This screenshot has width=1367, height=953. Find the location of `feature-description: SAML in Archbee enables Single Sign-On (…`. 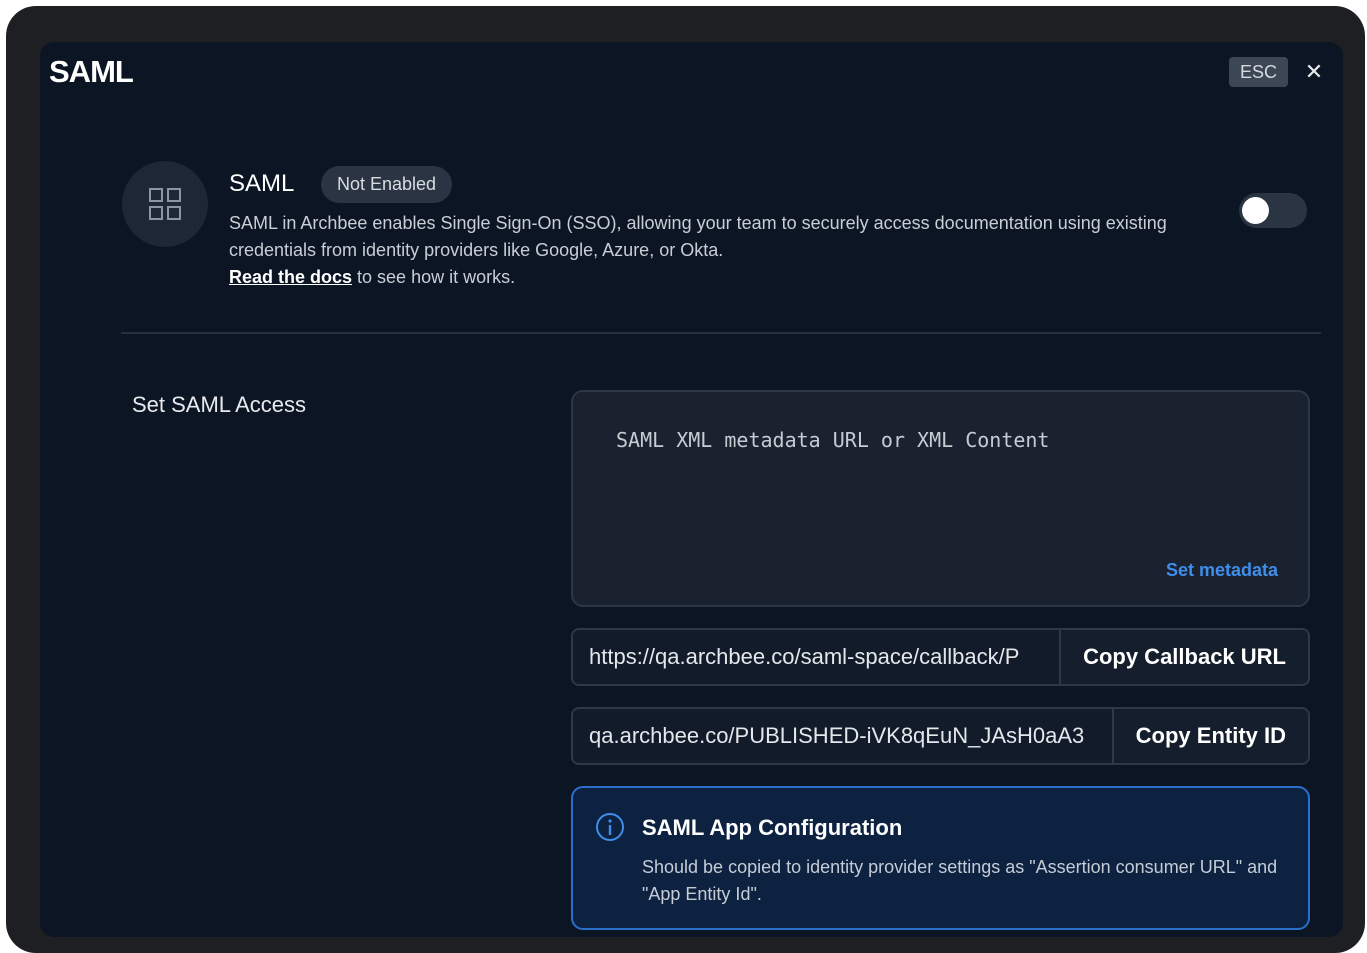

feature-description: SAML in Archbee enables Single Sign-On (… is located at coordinates (704, 250).